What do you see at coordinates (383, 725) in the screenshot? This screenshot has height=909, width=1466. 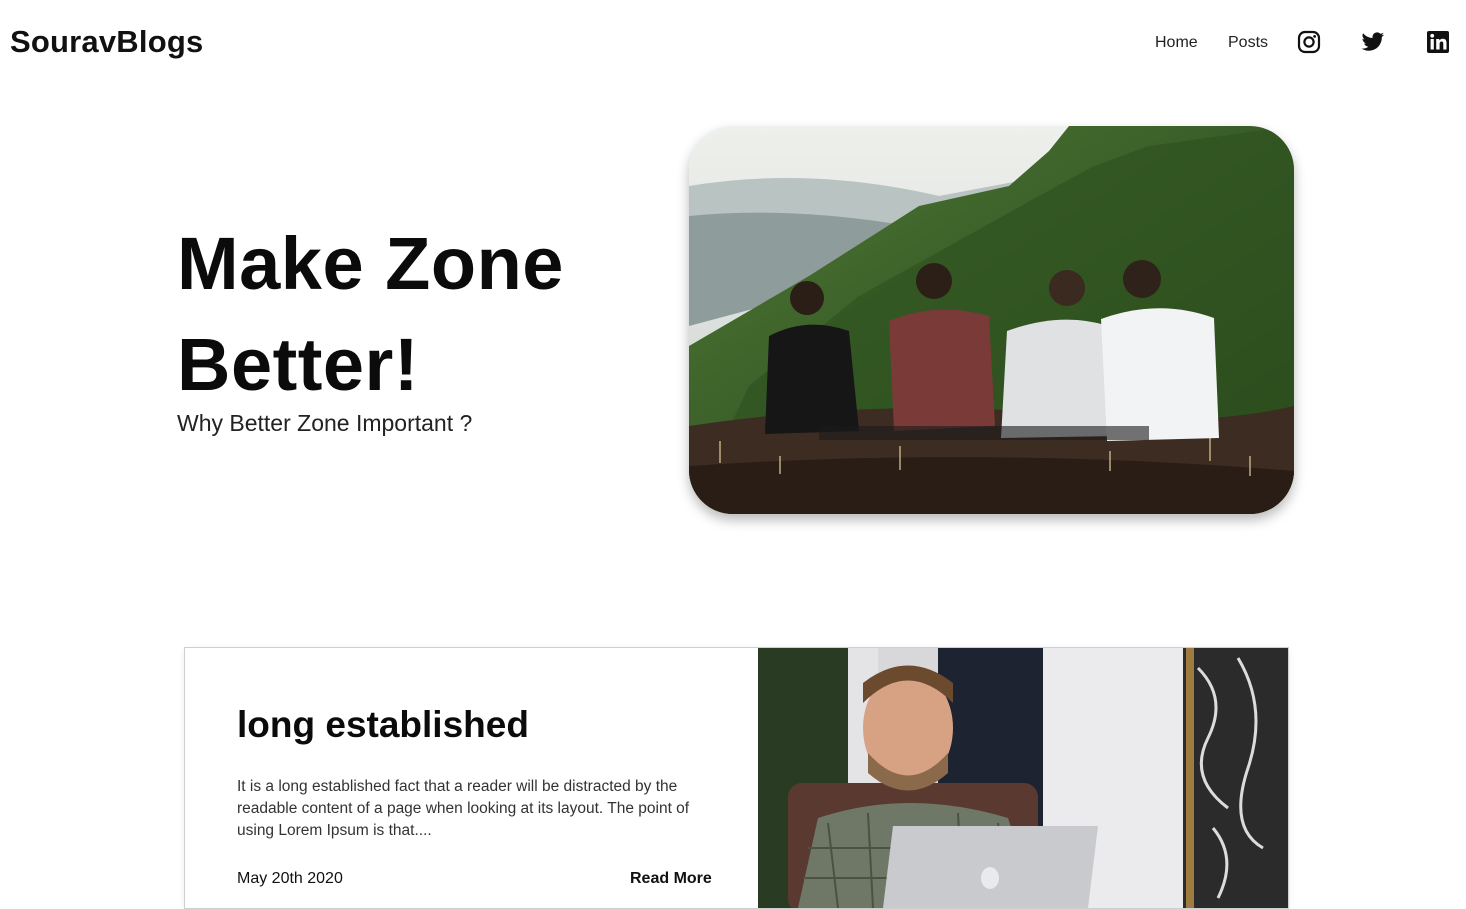 I see `post-title: long established` at bounding box center [383, 725].